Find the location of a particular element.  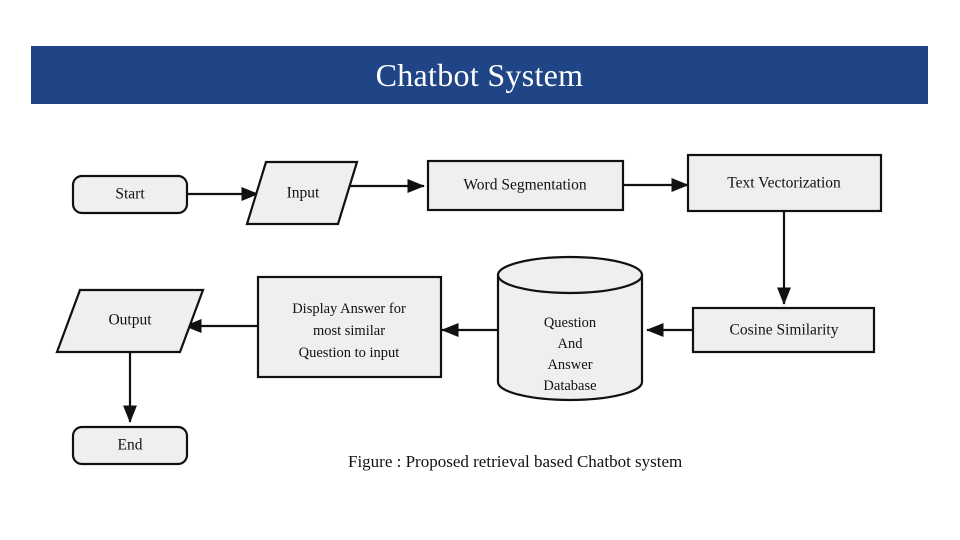

node-input: Input is located at coordinates (302, 193).